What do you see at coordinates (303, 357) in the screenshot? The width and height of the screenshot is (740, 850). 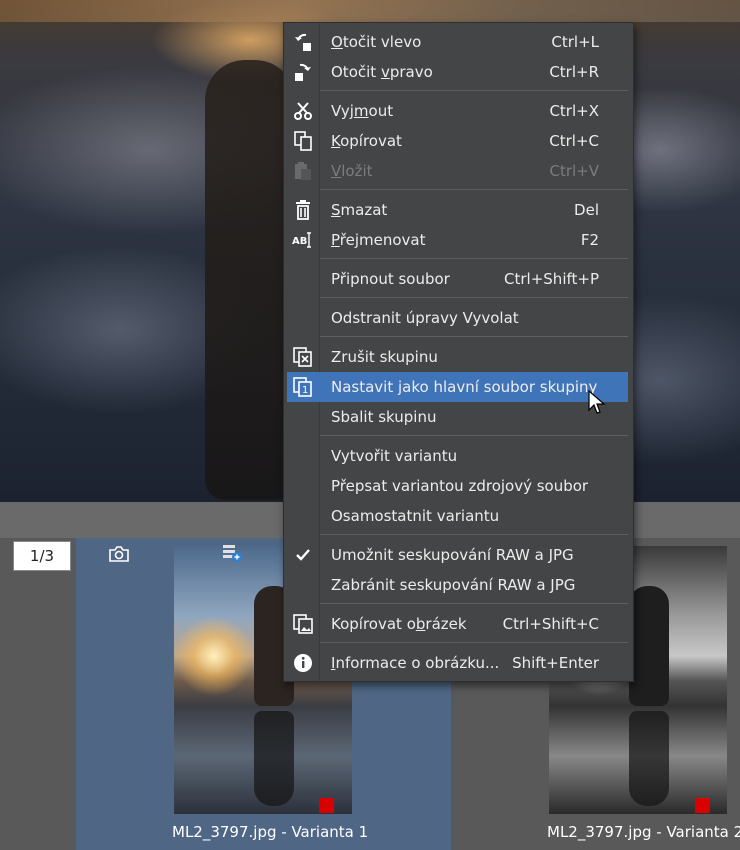 I see `ungroup-icon` at bounding box center [303, 357].